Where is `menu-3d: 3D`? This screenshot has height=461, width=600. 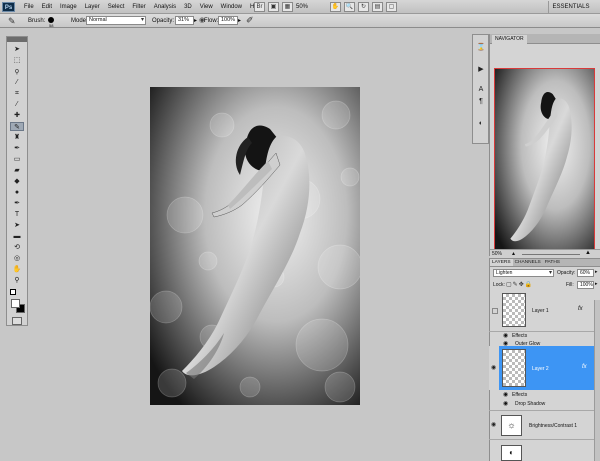
menu-3d: 3D is located at coordinates (188, 7).